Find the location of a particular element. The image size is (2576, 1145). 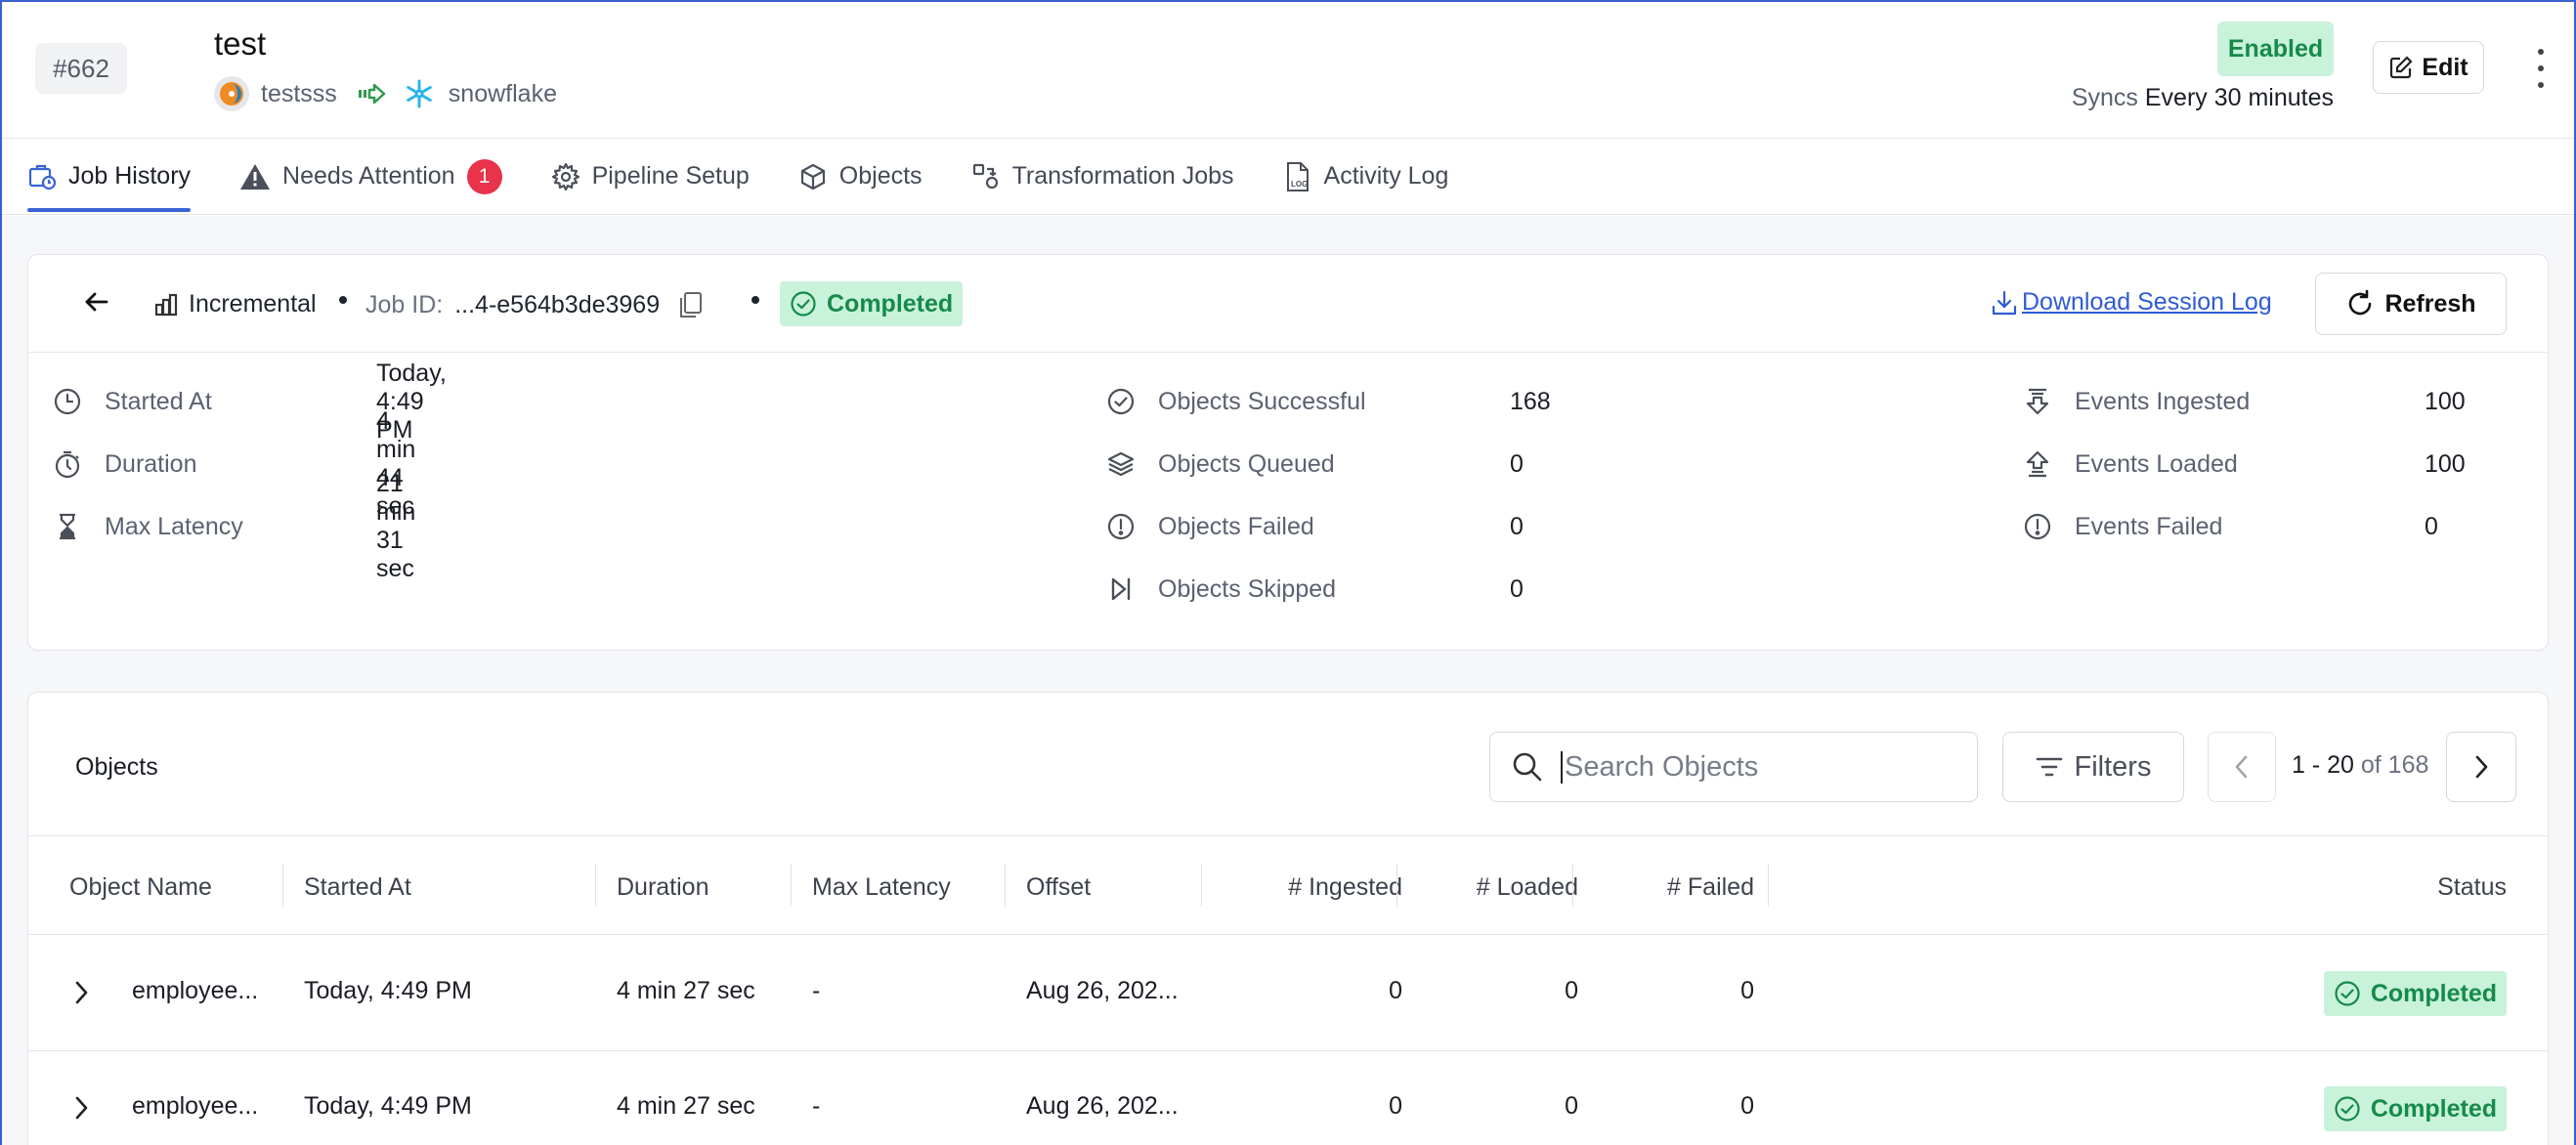

job-id-value: ...4-e564b3de3969 is located at coordinates (557, 304).